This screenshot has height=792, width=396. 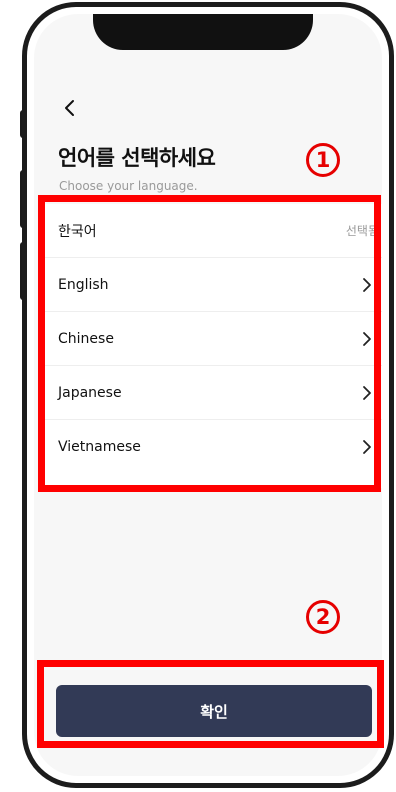 I want to click on annotation-marker-2-label: 2, so click(x=323, y=616).